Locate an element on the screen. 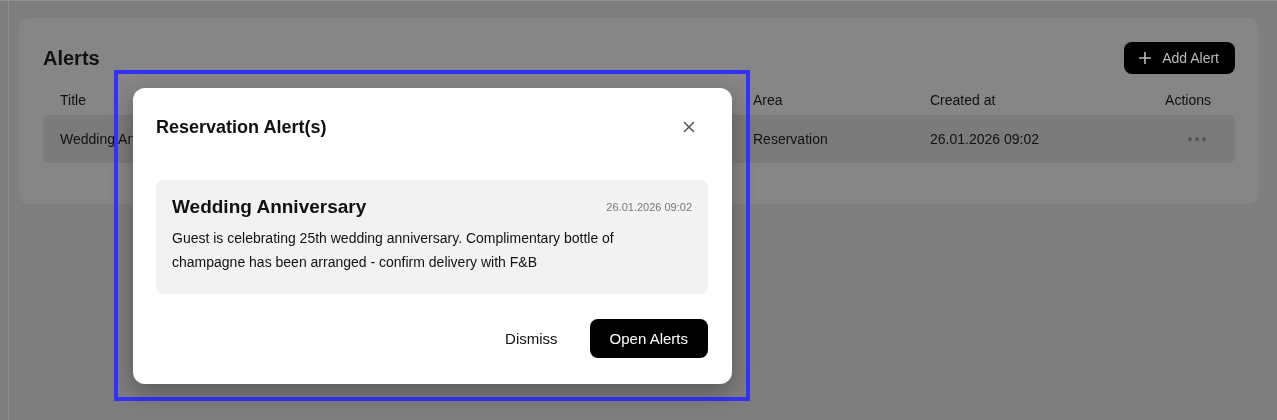 This screenshot has height=420, width=1277. alert-time: 26.01.2026 09:02 is located at coordinates (649, 207).